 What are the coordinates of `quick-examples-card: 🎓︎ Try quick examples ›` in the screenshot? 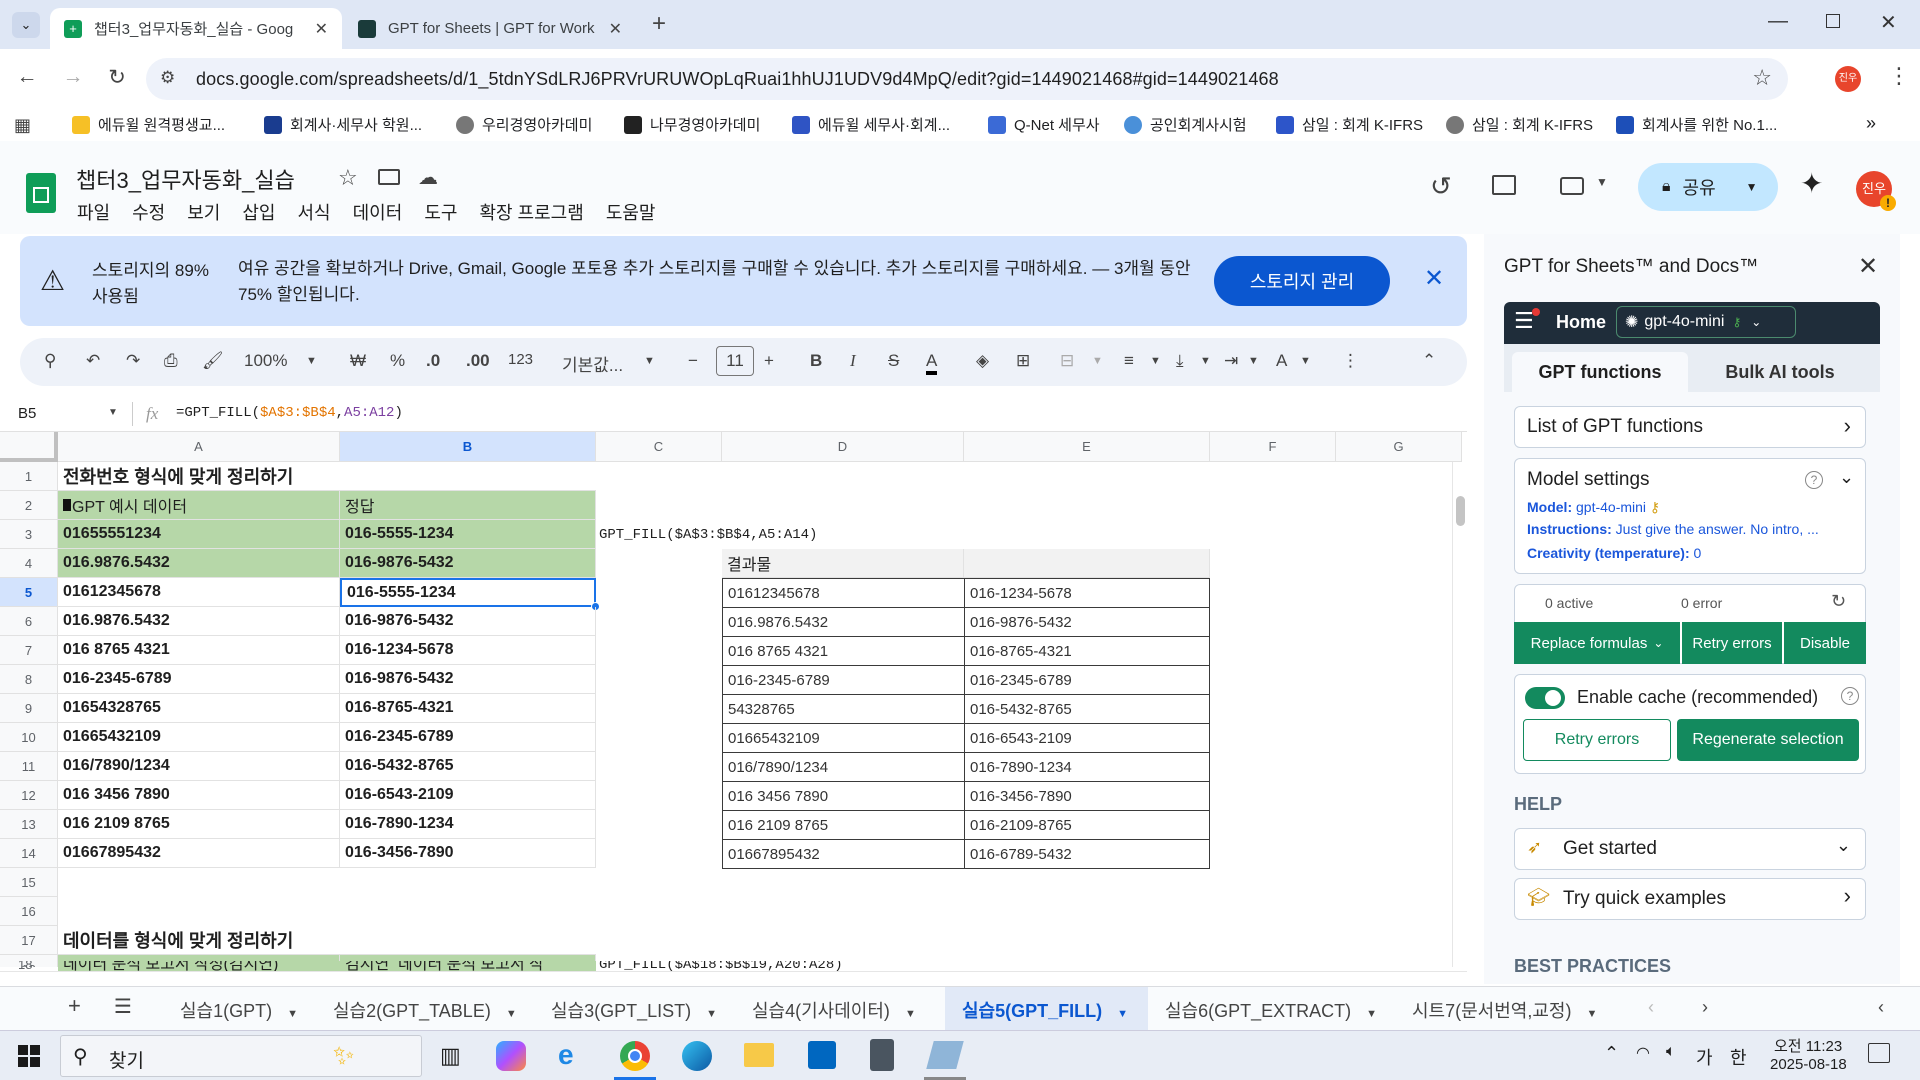 It's located at (1690, 899).